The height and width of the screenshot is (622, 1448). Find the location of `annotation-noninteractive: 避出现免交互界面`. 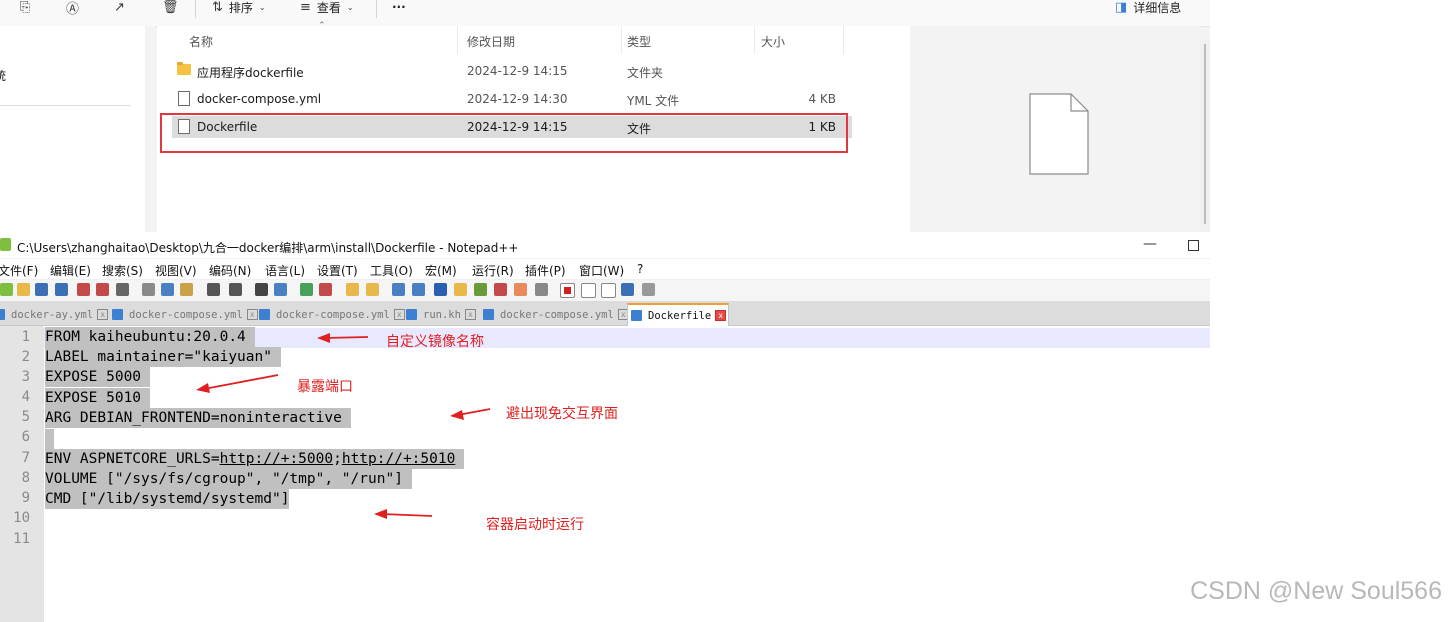

annotation-noninteractive: 避出现免交互界面 is located at coordinates (562, 414).